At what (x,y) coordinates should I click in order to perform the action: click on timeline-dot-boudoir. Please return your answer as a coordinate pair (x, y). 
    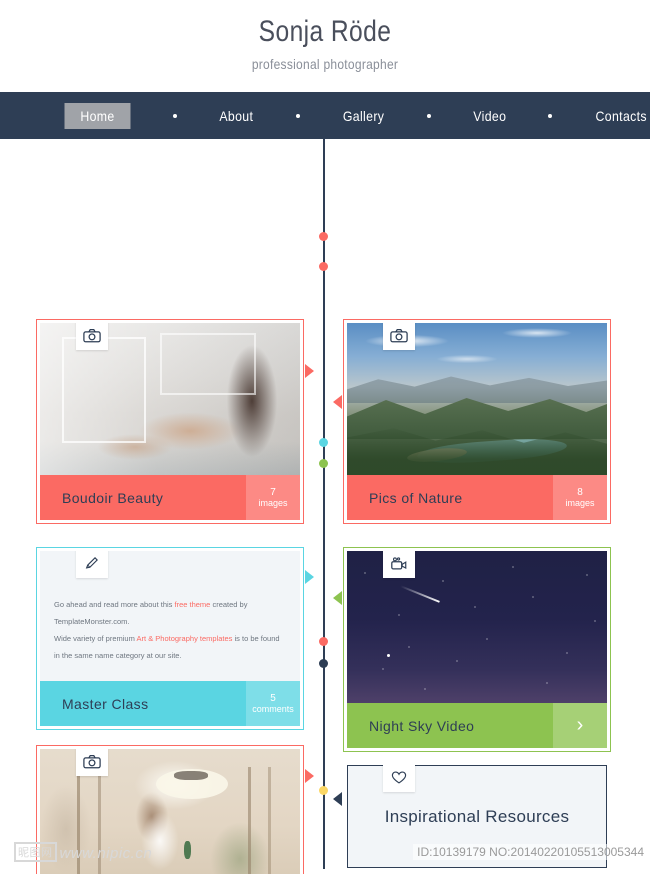
    Looking at the image, I should click on (323, 236).